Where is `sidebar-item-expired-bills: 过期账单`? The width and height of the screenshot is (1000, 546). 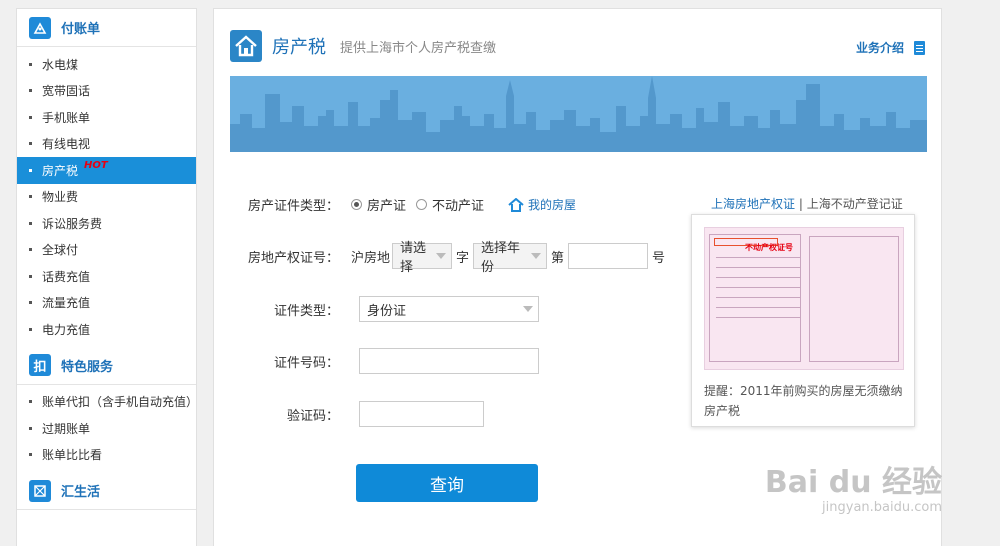 sidebar-item-expired-bills: 过期账单 is located at coordinates (106, 428).